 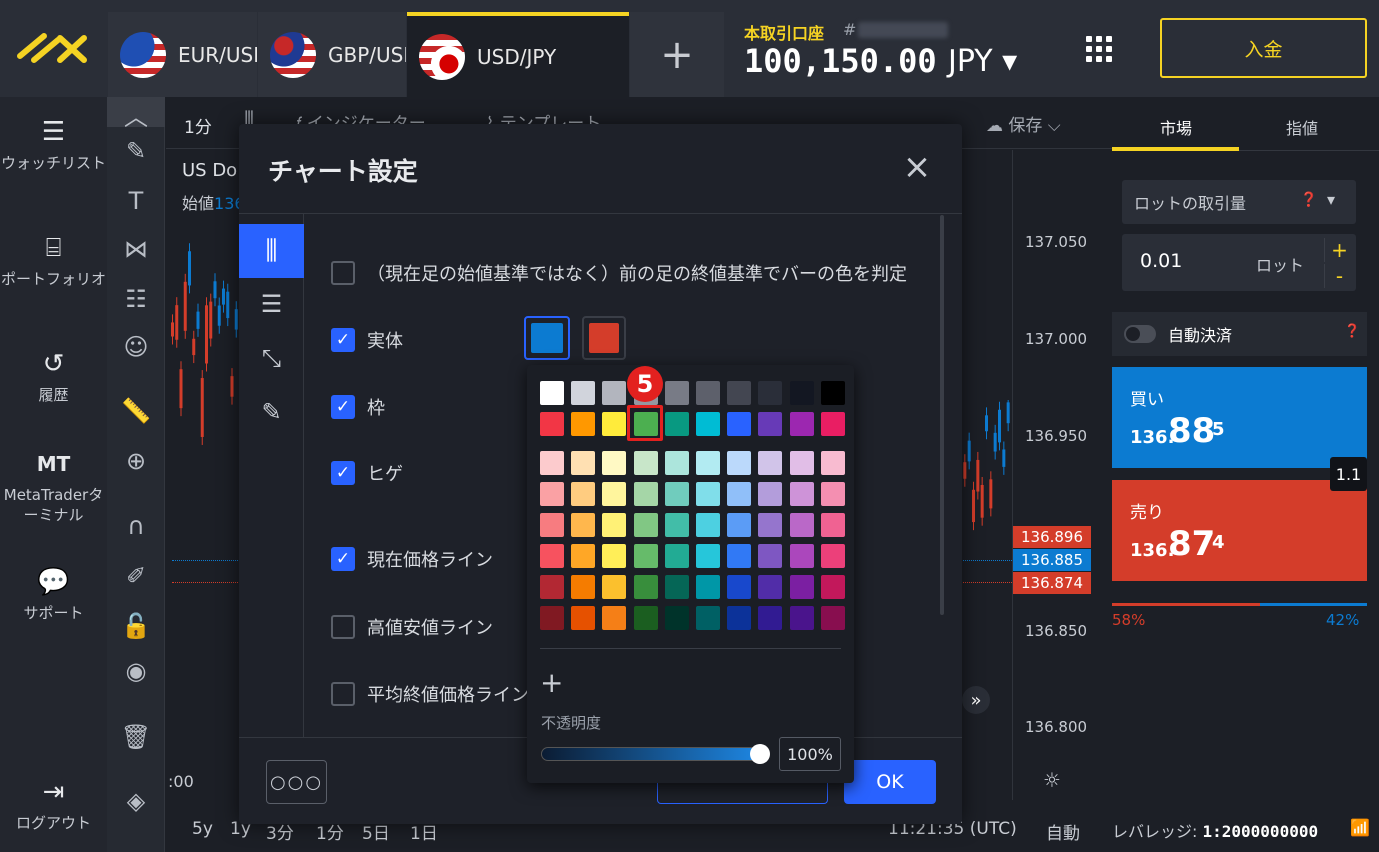 I want to click on exness-logo, so click(x=54, y=48).